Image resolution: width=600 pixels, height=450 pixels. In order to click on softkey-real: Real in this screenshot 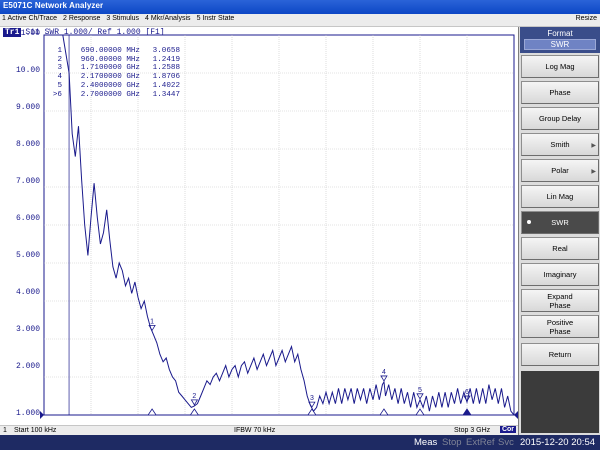, I will do `click(560, 248)`.